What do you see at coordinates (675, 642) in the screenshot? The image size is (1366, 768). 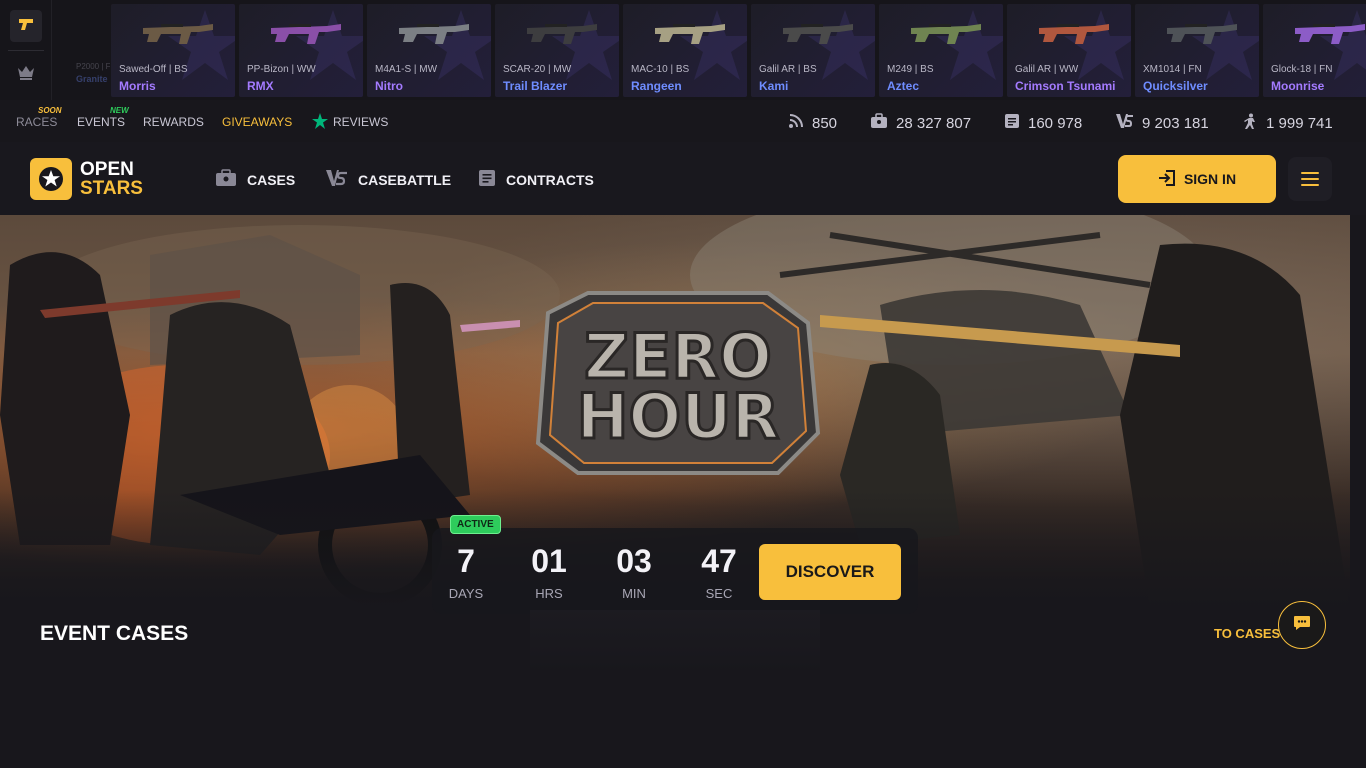 I see `case-card-placeholder` at bounding box center [675, 642].